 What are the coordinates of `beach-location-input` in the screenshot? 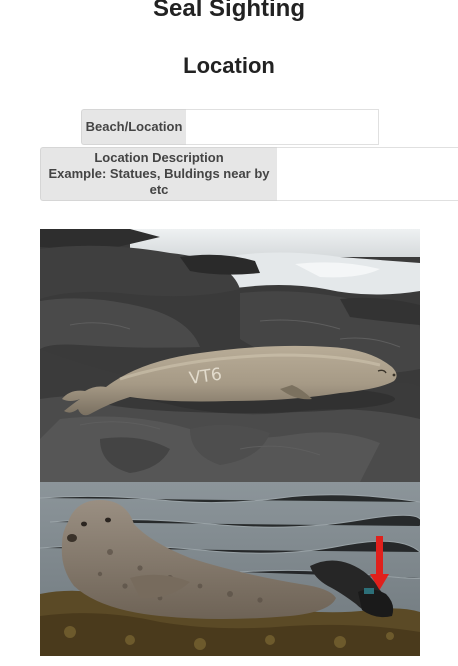 It's located at (282, 127).